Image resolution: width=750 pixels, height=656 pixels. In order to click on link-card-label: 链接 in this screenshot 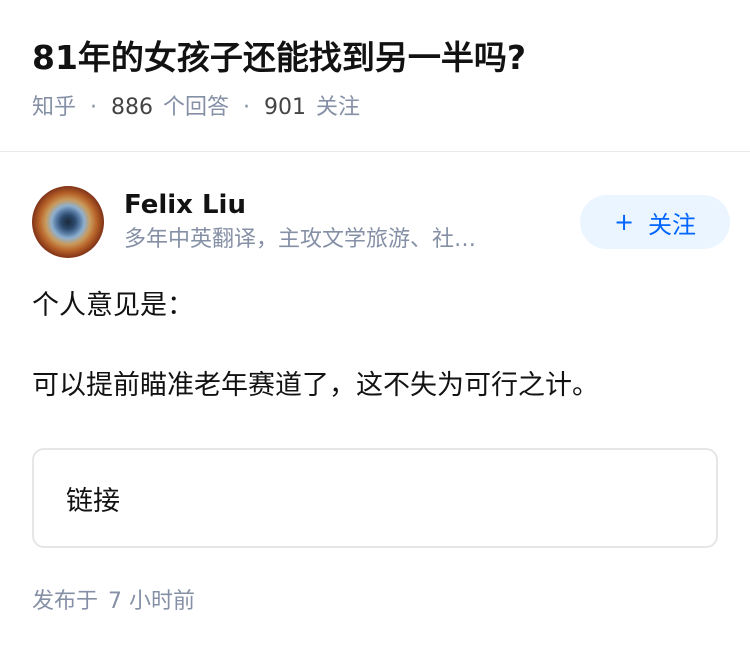, I will do `click(93, 501)`.